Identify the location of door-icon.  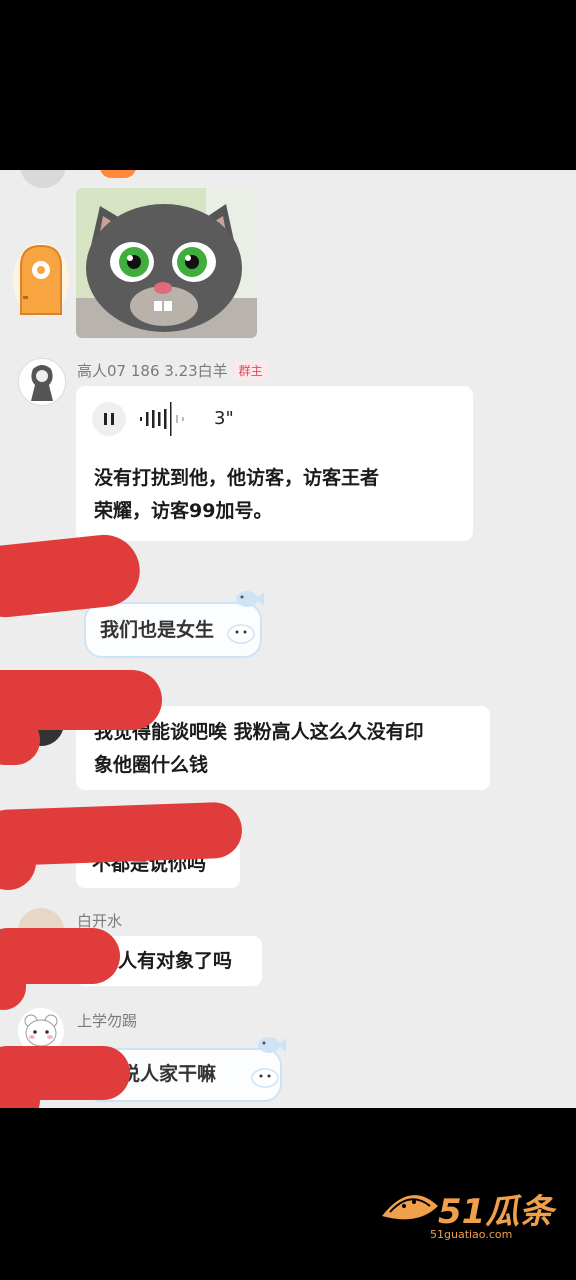
(41, 280).